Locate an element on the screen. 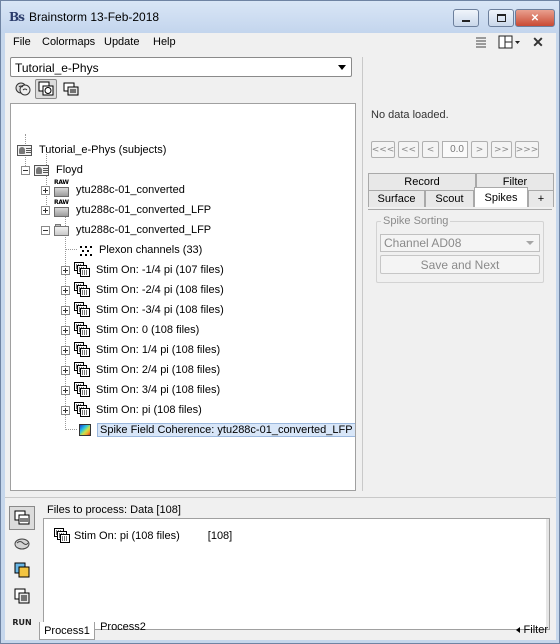  anatomy-view-button is located at coordinates (23, 89).